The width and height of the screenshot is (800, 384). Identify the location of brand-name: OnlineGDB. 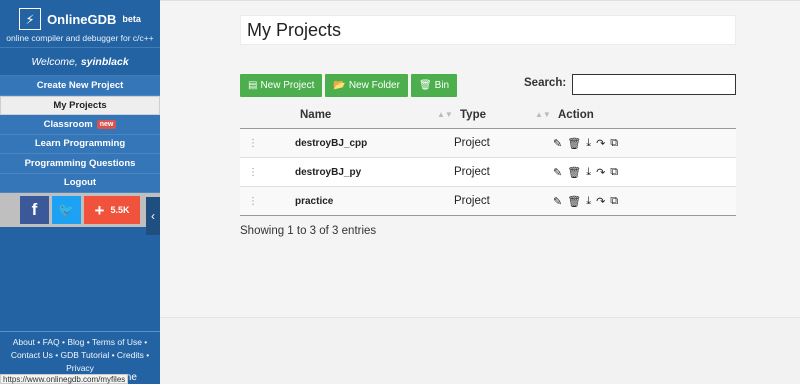
(82, 19).